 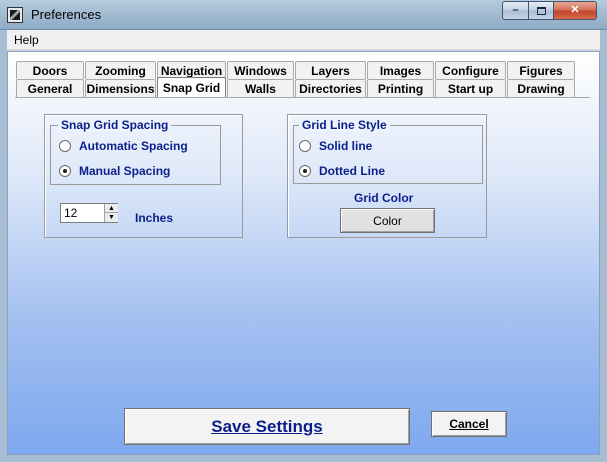 I want to click on spin-down-icon: ▼, so click(x=111, y=217).